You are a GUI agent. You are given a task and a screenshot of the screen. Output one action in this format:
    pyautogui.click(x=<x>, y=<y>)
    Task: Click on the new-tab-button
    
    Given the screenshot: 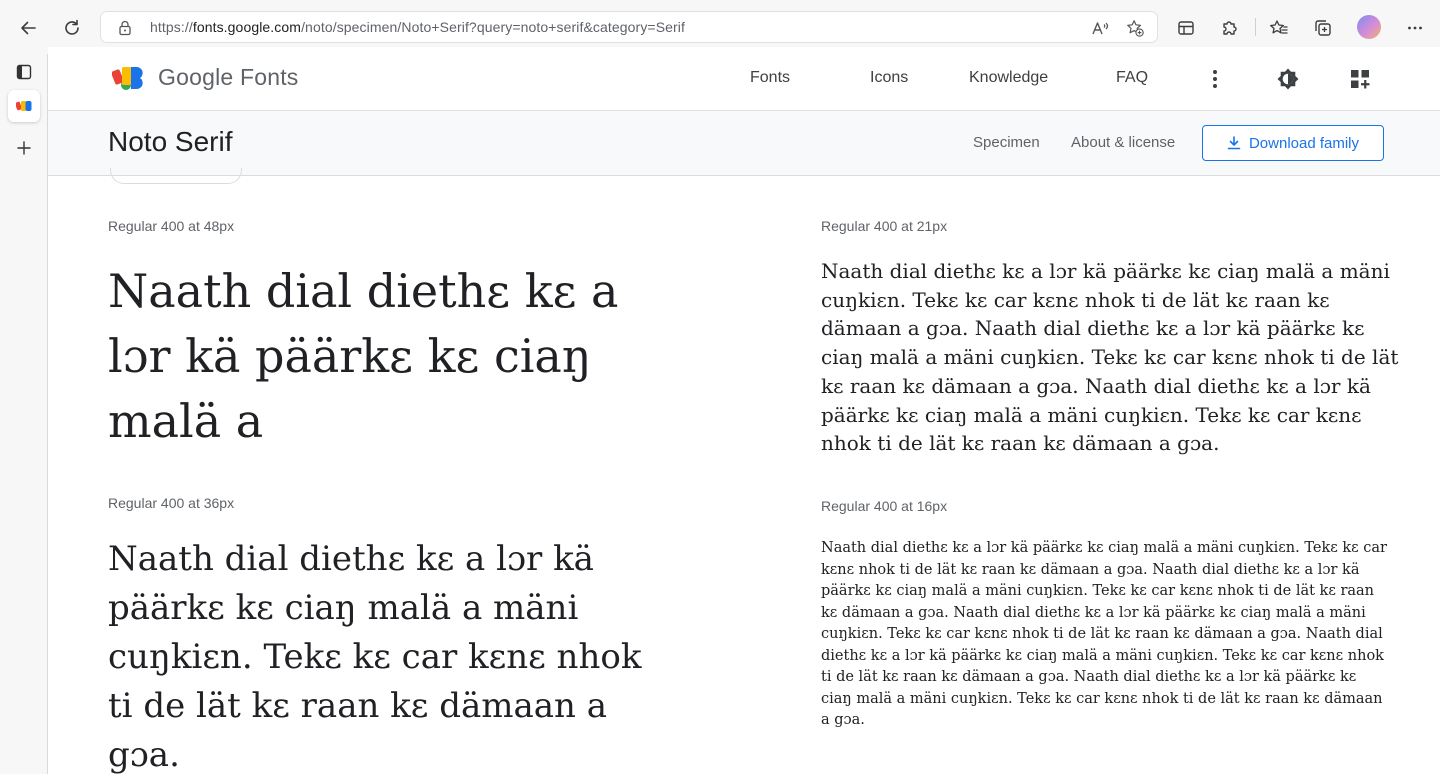 What is the action you would take?
    pyautogui.click(x=24, y=148)
    